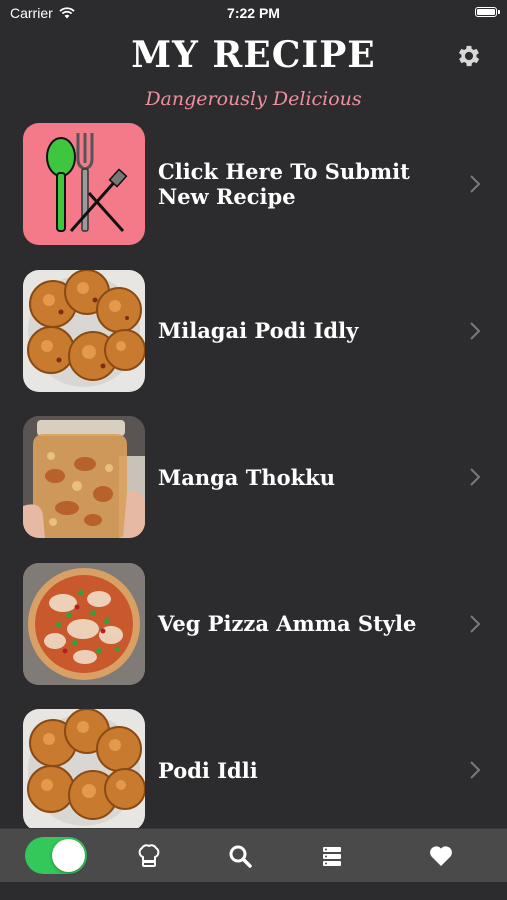  What do you see at coordinates (208, 770) in the screenshot?
I see `list-item-label: Podi Idli` at bounding box center [208, 770].